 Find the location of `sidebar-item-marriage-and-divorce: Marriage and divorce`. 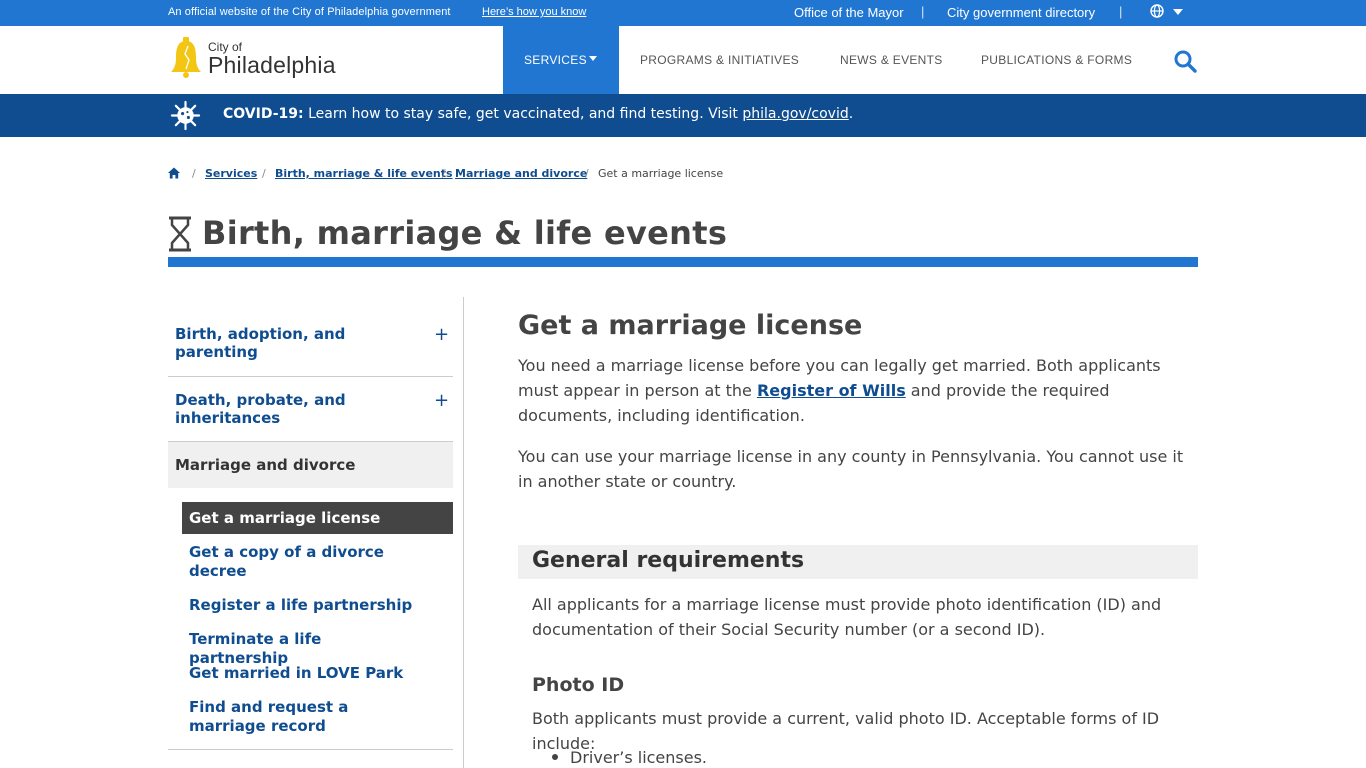

sidebar-item-marriage-and-divorce: Marriage and divorce is located at coordinates (310, 465).